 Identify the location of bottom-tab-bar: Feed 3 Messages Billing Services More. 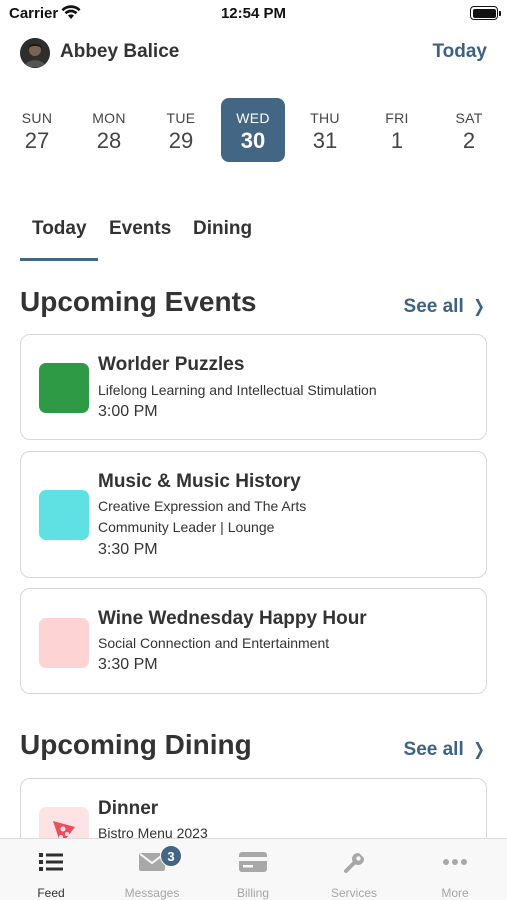
(253, 869).